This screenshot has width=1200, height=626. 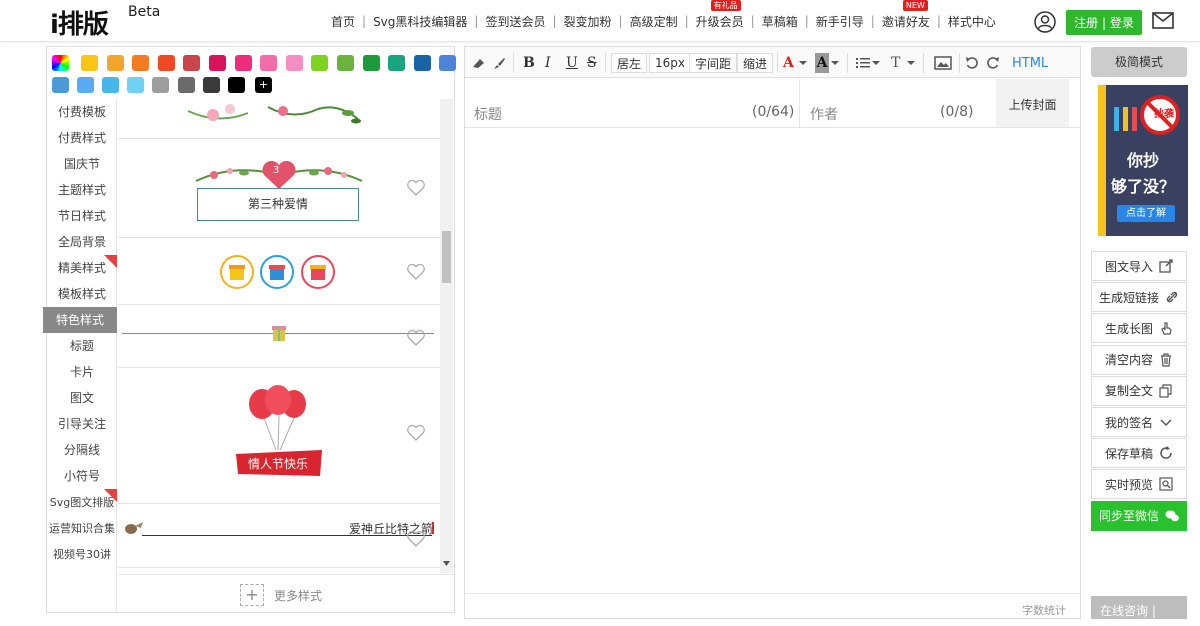 What do you see at coordinates (548, 63) in the screenshot?
I see `italic-button: I` at bounding box center [548, 63].